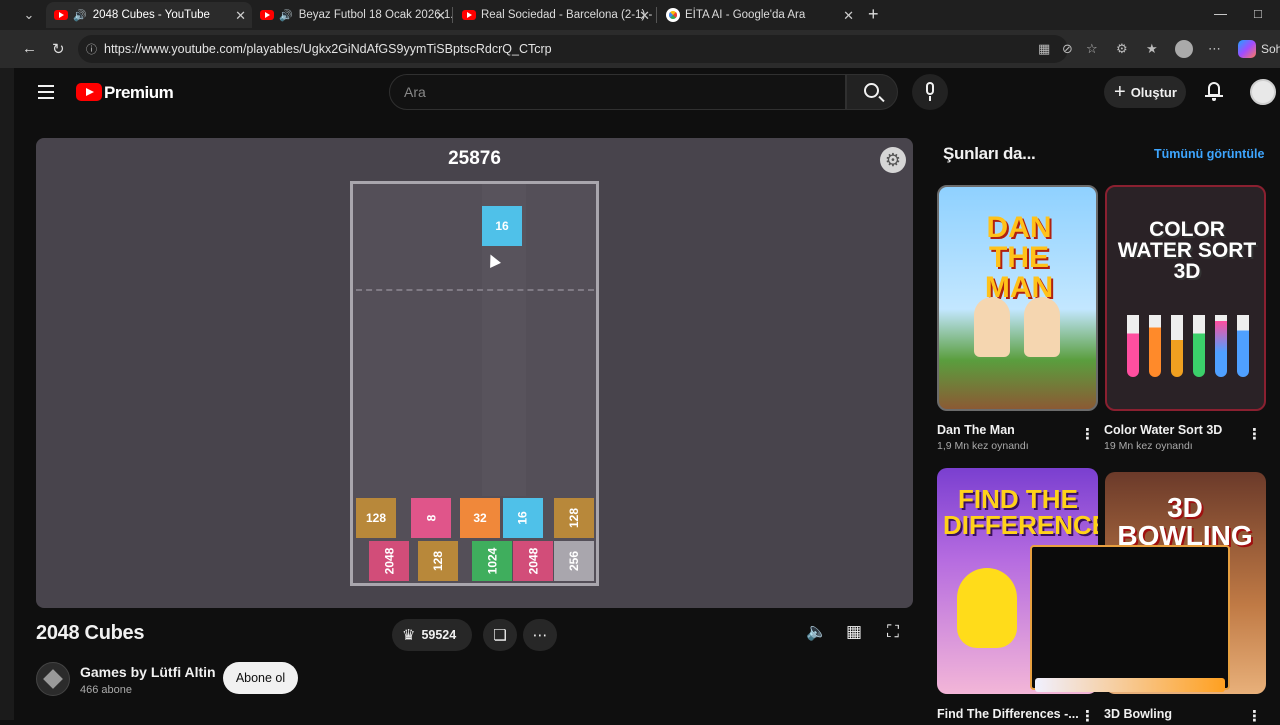 This screenshot has width=1280, height=725. I want to click on theater-mode-icon: ▦, so click(854, 632).